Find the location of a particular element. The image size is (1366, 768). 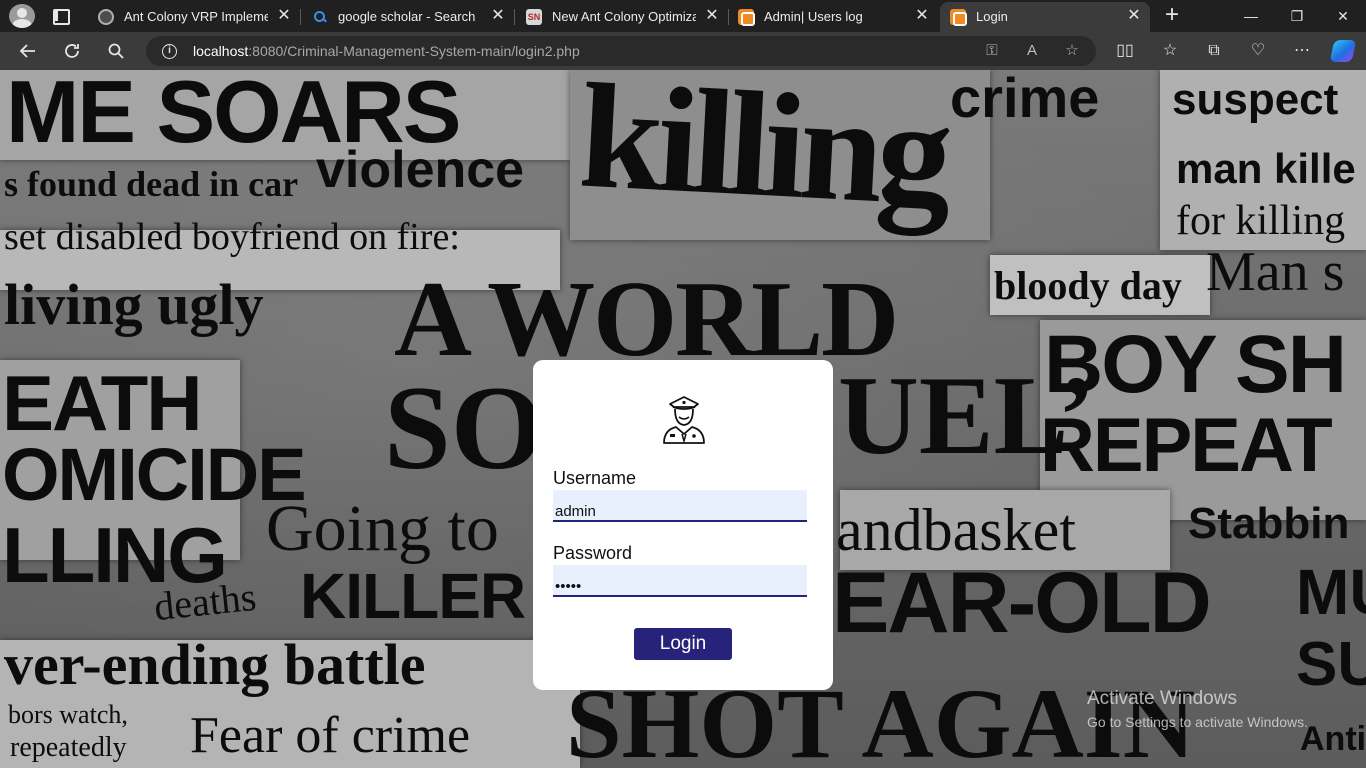

headline: Anti-vi is located at coordinates (1333, 739).